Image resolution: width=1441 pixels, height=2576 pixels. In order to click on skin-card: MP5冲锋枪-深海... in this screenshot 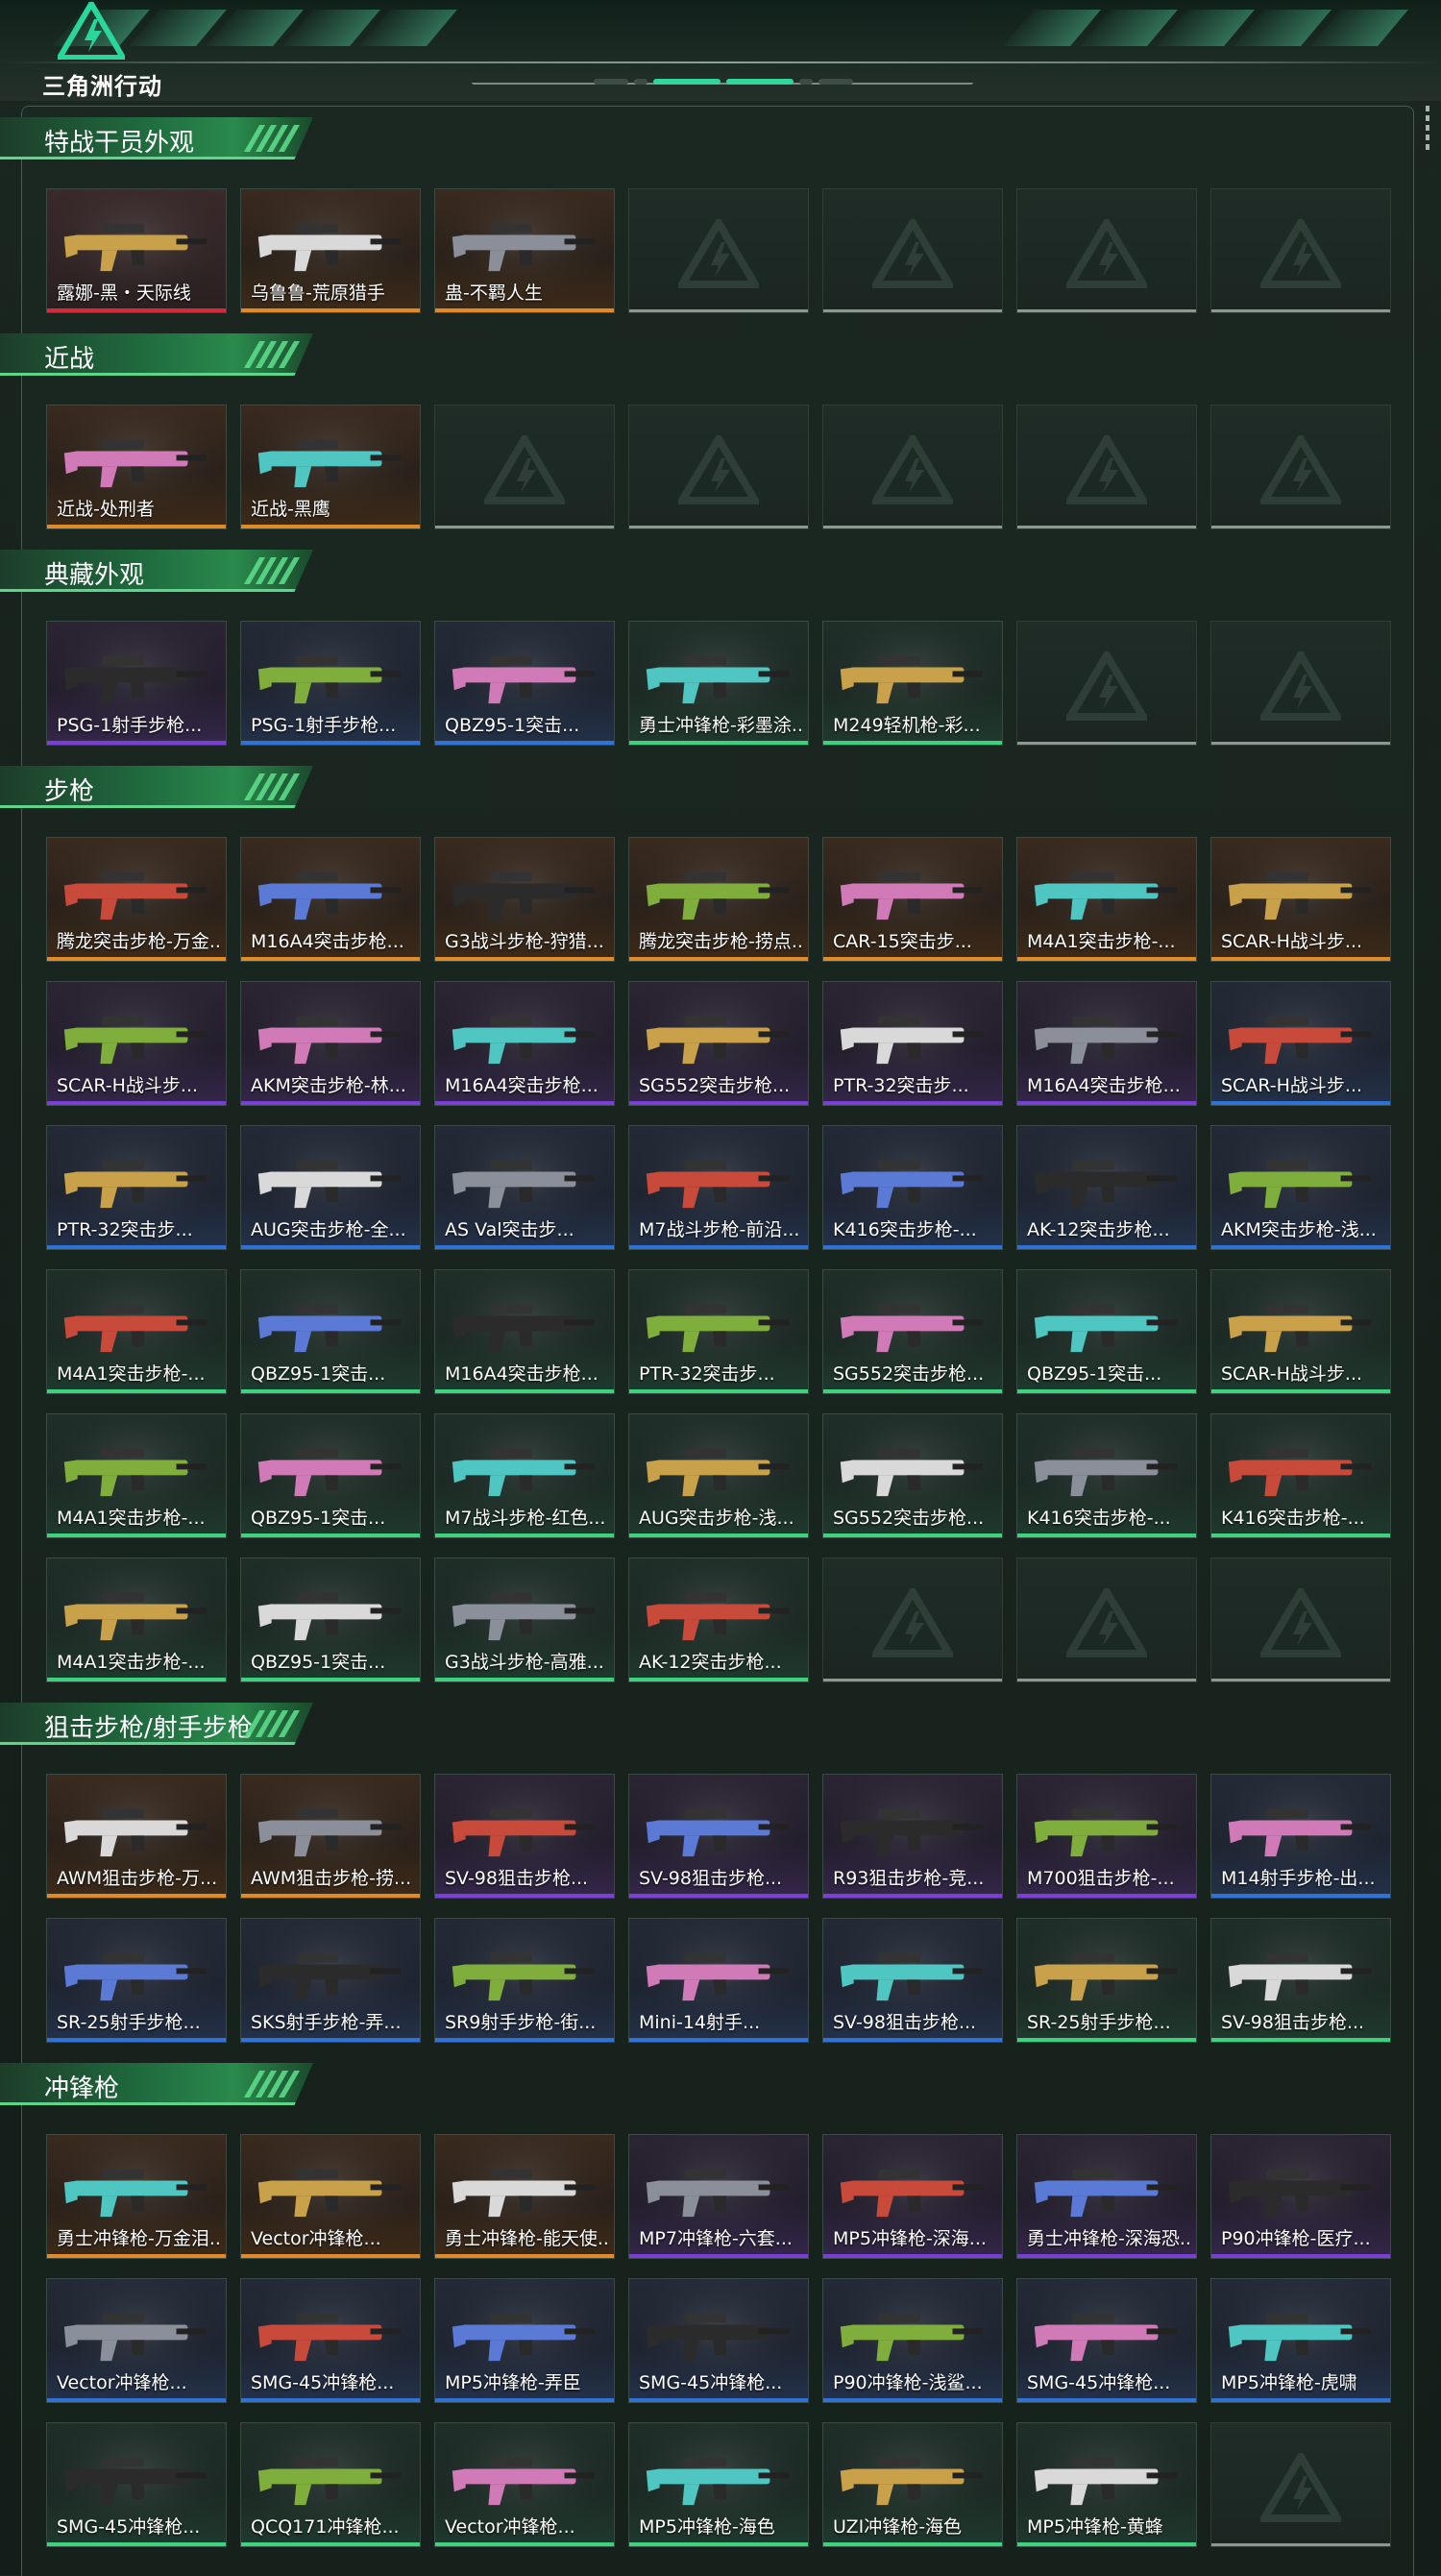, I will do `click(912, 2196)`.